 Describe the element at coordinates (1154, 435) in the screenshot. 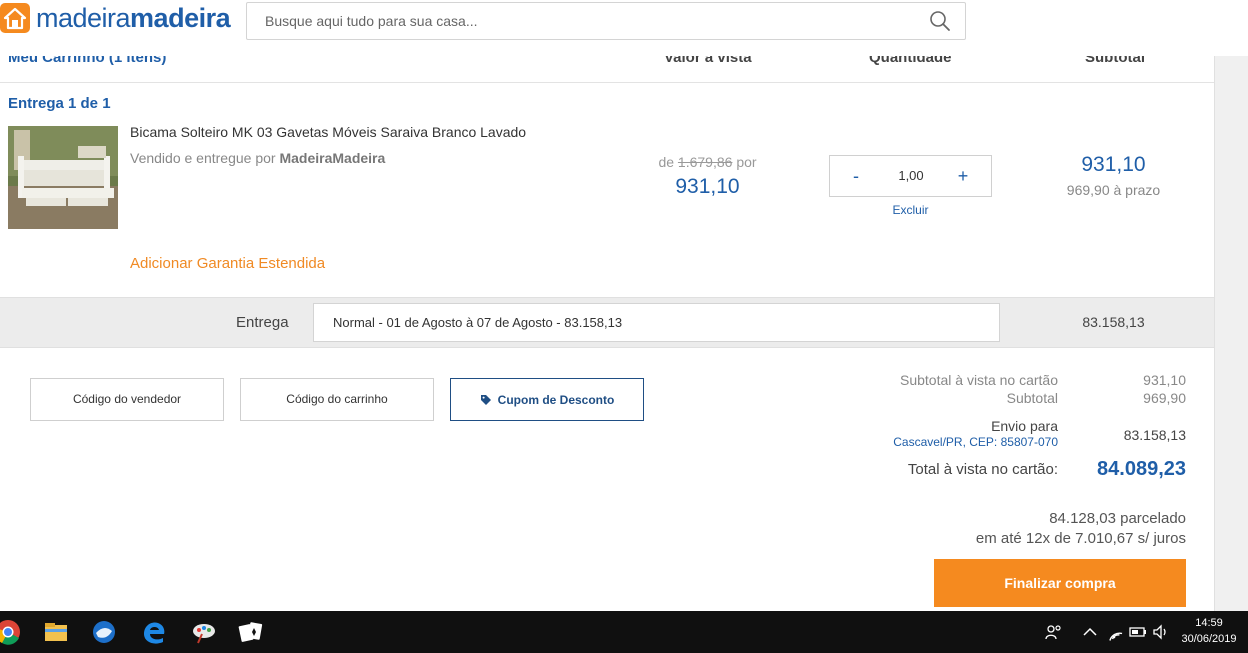

I see `shipping-cost: 83.158,13` at that location.